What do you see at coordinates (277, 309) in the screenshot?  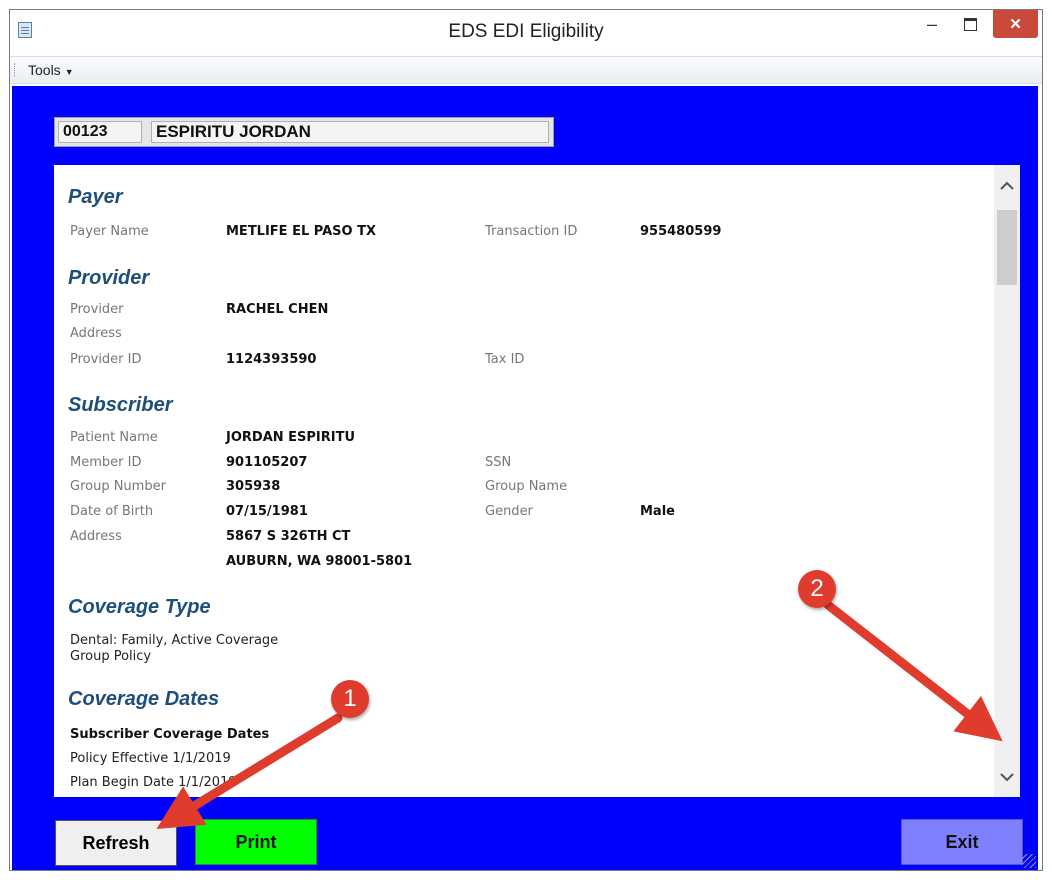 I see `provider-value: RACHEL CHEN` at bounding box center [277, 309].